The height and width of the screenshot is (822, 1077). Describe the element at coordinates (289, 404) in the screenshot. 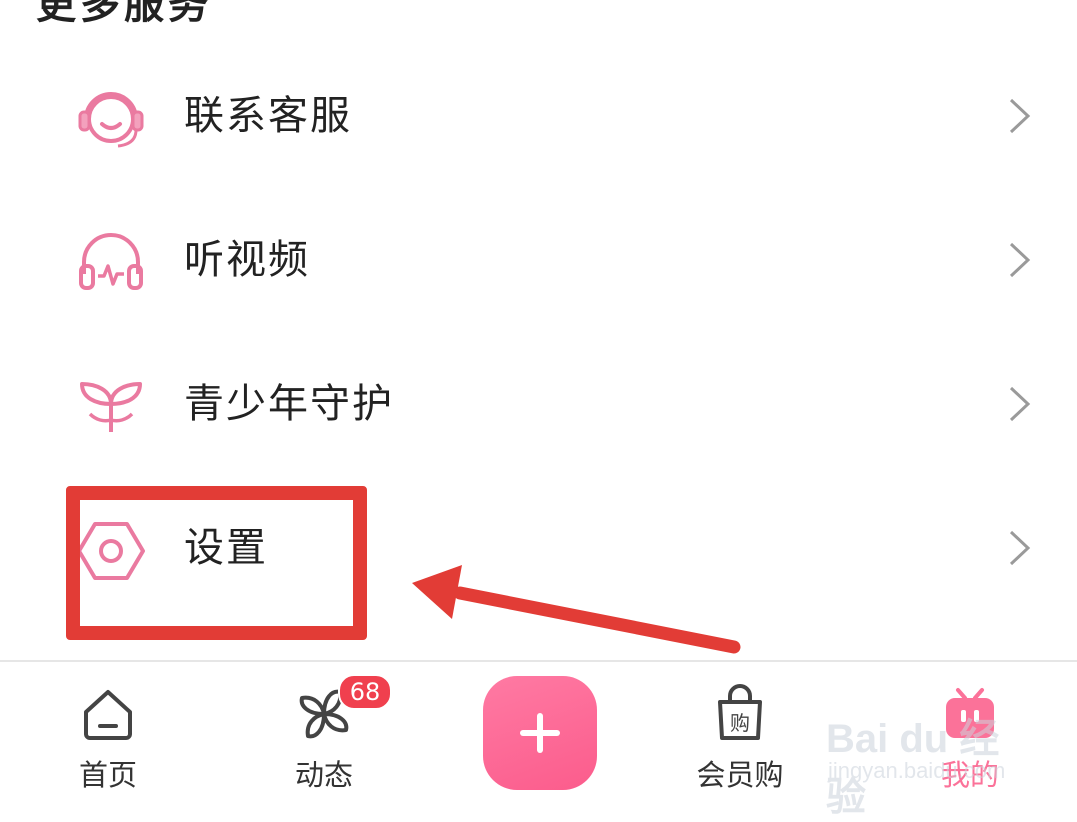

I see `menu-item-label: 青少年守护` at that location.